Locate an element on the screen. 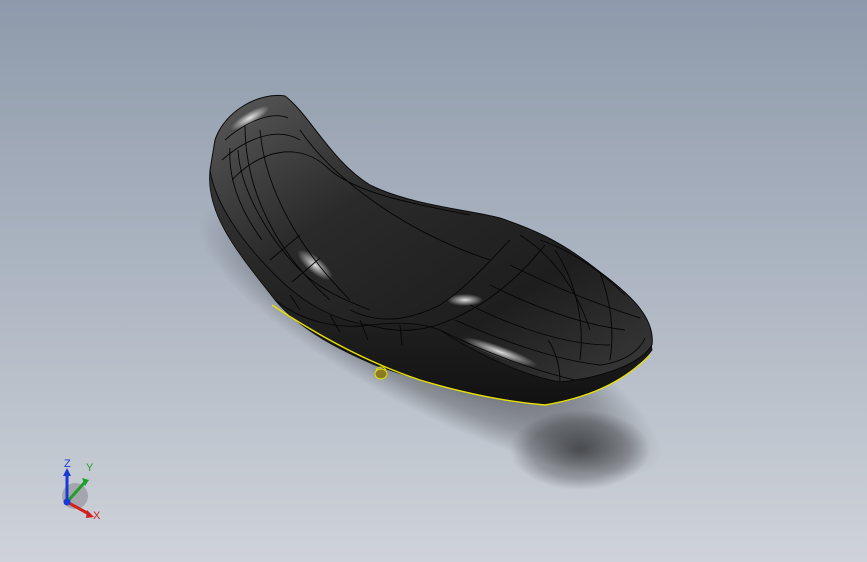 The height and width of the screenshot is (562, 867). triad-z-label: Z is located at coordinates (67, 464).